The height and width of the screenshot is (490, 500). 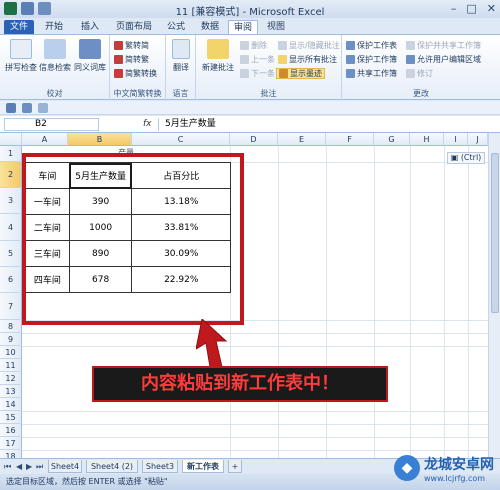 I want to click on research-icon, so click(x=55, y=49).